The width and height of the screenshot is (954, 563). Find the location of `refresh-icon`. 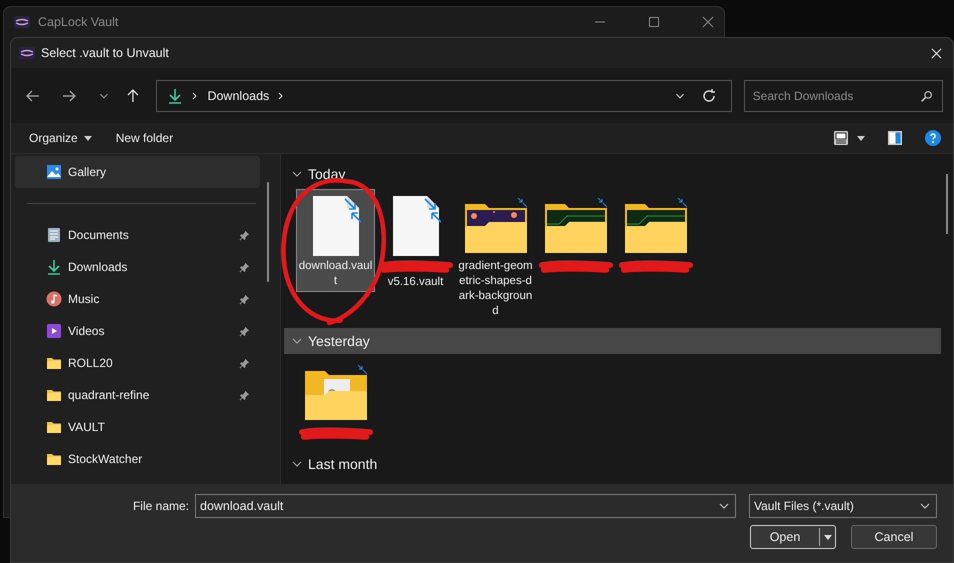

refresh-icon is located at coordinates (708, 96).